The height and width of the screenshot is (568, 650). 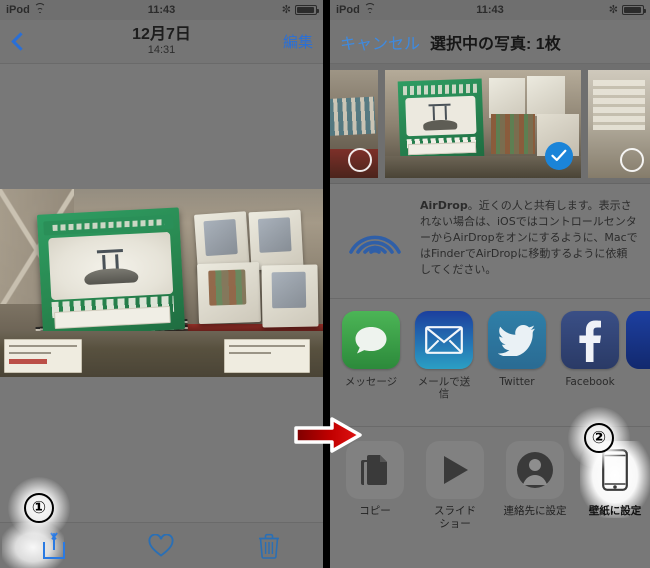 I want to click on page-title: 12月7日, so click(x=161, y=34).